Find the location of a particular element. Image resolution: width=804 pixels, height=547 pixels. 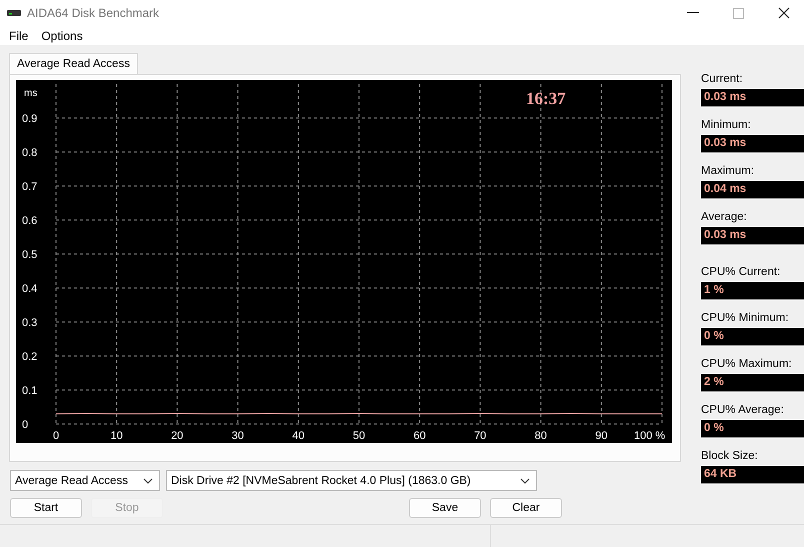

x-tick-label: 80 is located at coordinates (540, 436).